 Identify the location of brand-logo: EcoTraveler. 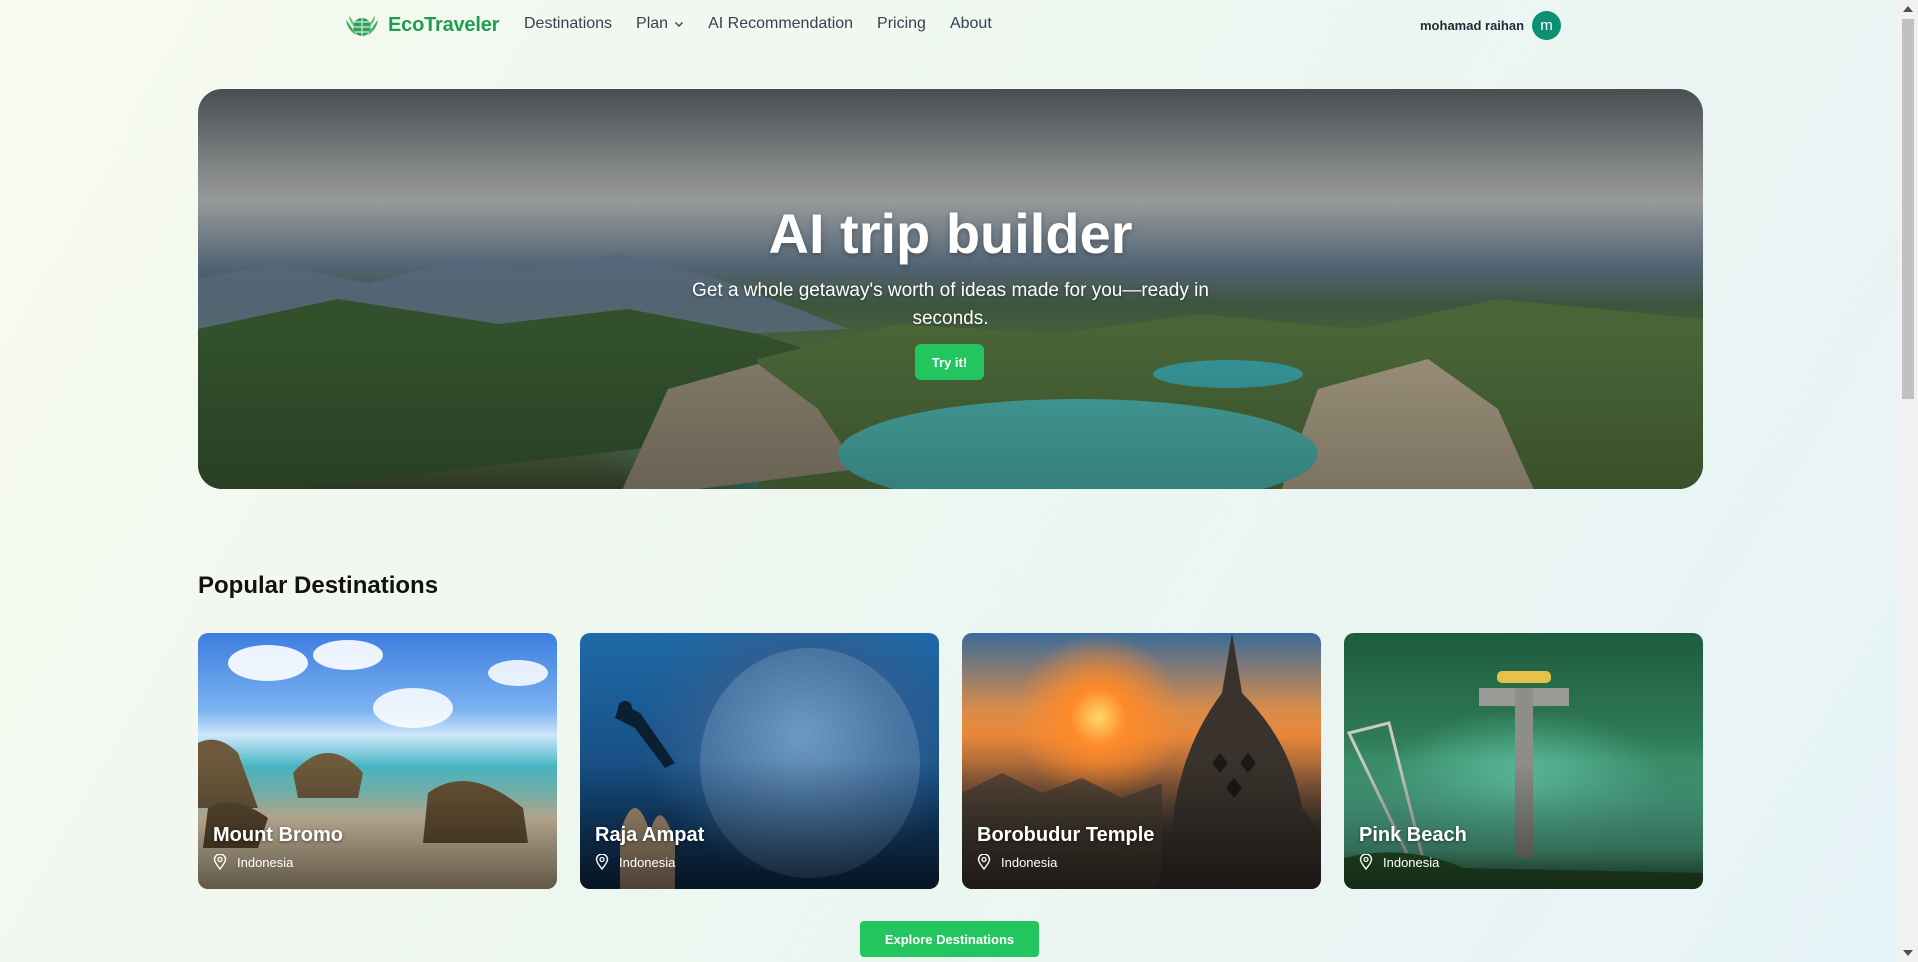
(421, 25).